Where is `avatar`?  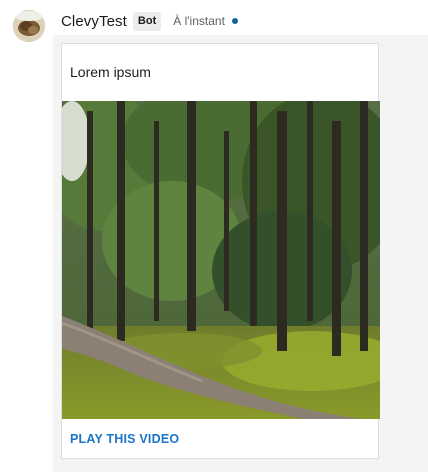
avatar is located at coordinates (29, 26).